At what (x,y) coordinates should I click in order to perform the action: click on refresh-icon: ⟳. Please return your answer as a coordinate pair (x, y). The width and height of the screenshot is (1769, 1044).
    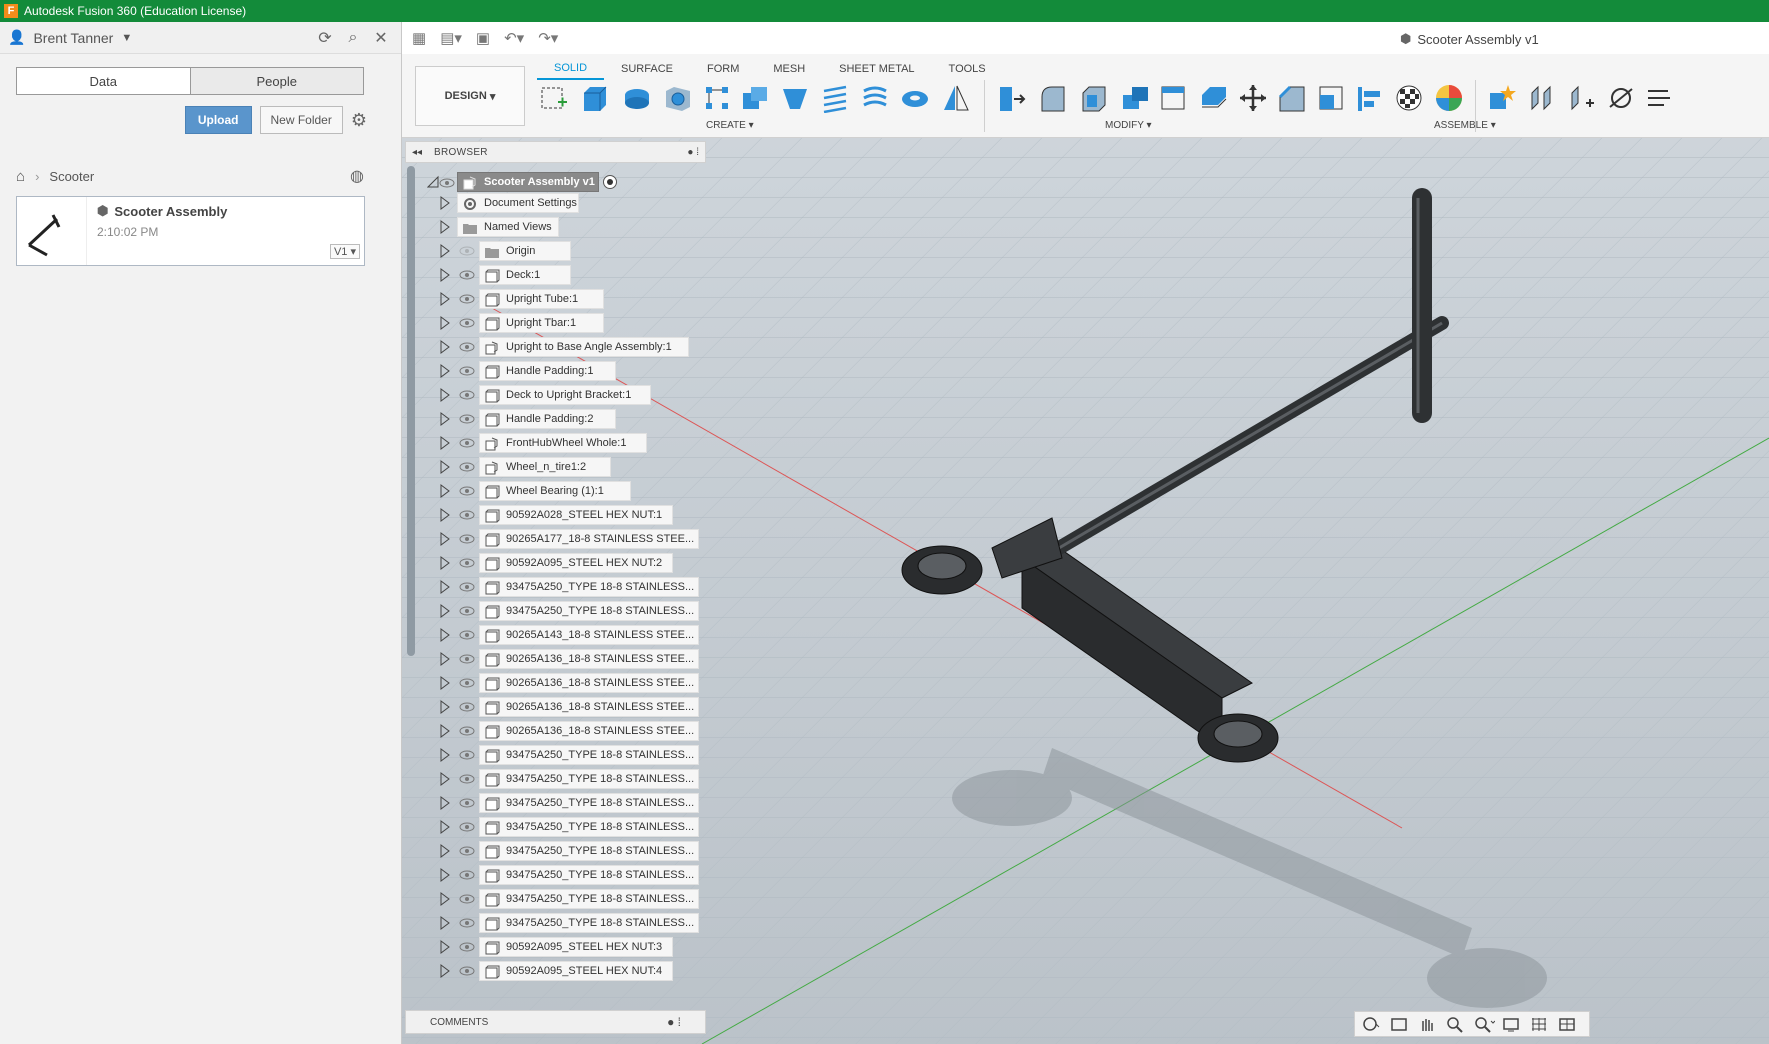
    Looking at the image, I should click on (325, 38).